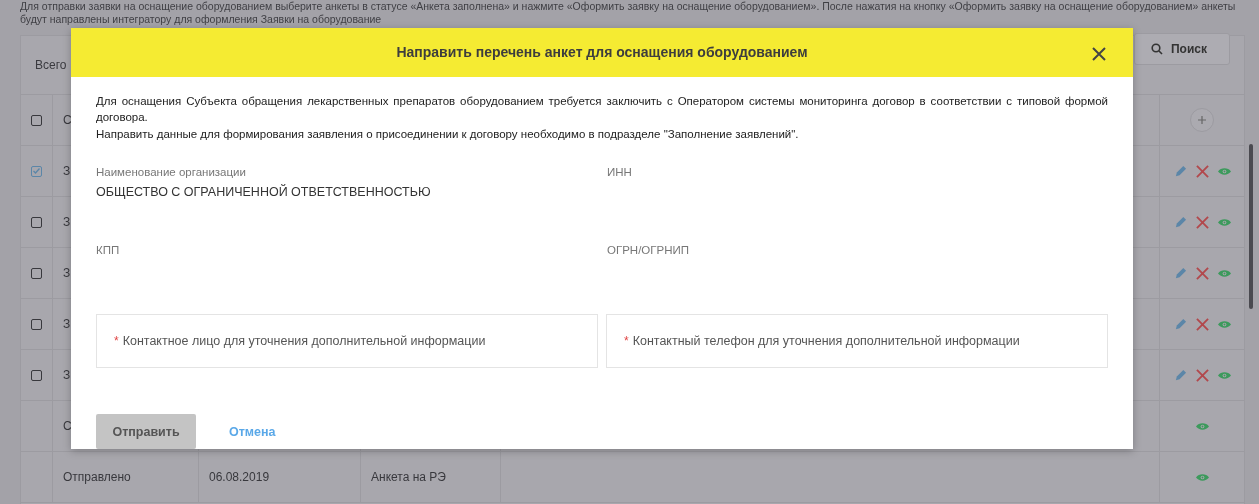  I want to click on add-button, so click(1202, 120).